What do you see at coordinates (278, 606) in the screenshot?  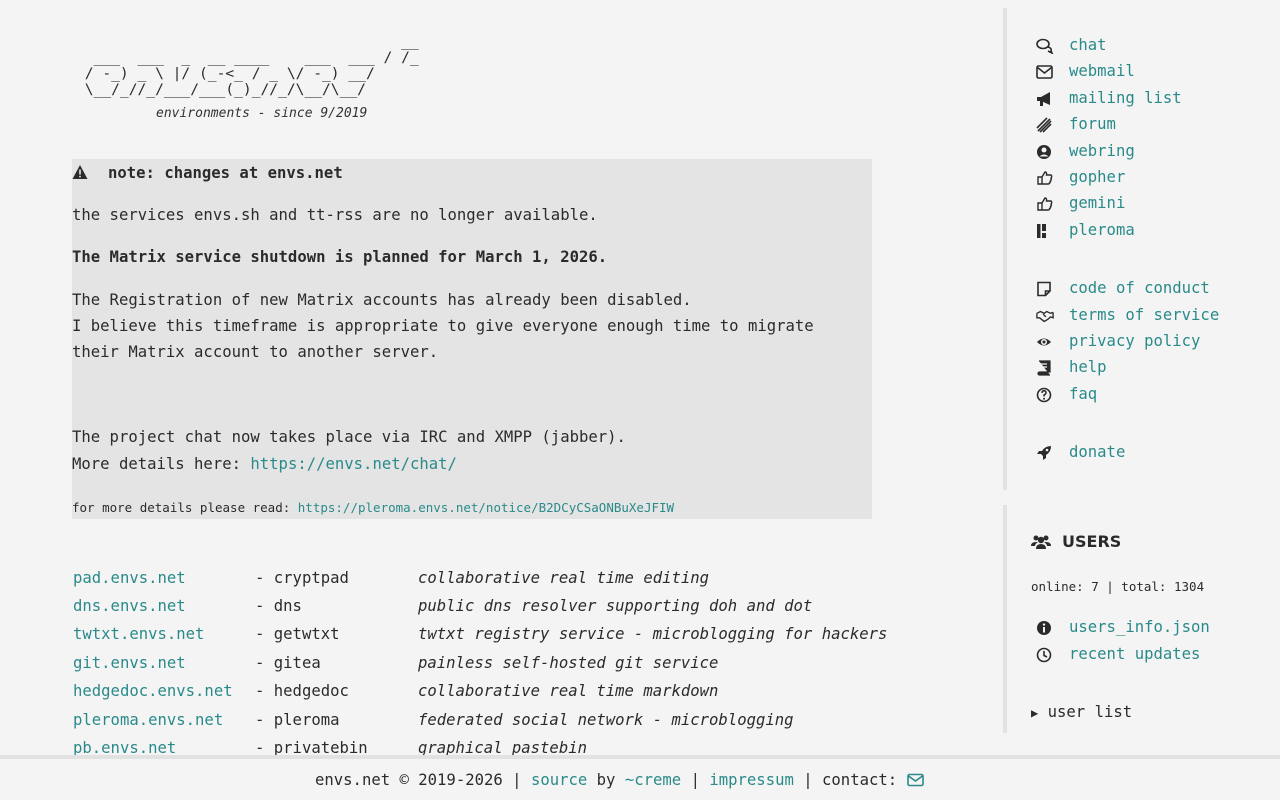 I see `service-software: - dns` at bounding box center [278, 606].